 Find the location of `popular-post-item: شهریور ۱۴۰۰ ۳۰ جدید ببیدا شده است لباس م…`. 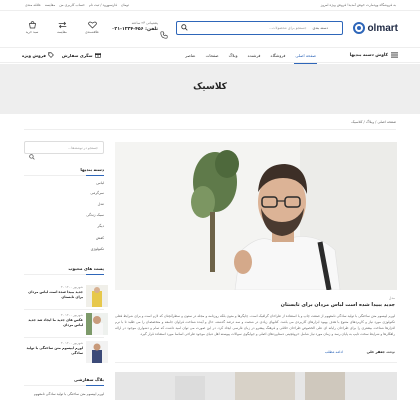

popular-post-item: شهریور ۱۴۰۰ ۳۰ جدید ببیدا شده است لباس م… is located at coordinates (66, 296).